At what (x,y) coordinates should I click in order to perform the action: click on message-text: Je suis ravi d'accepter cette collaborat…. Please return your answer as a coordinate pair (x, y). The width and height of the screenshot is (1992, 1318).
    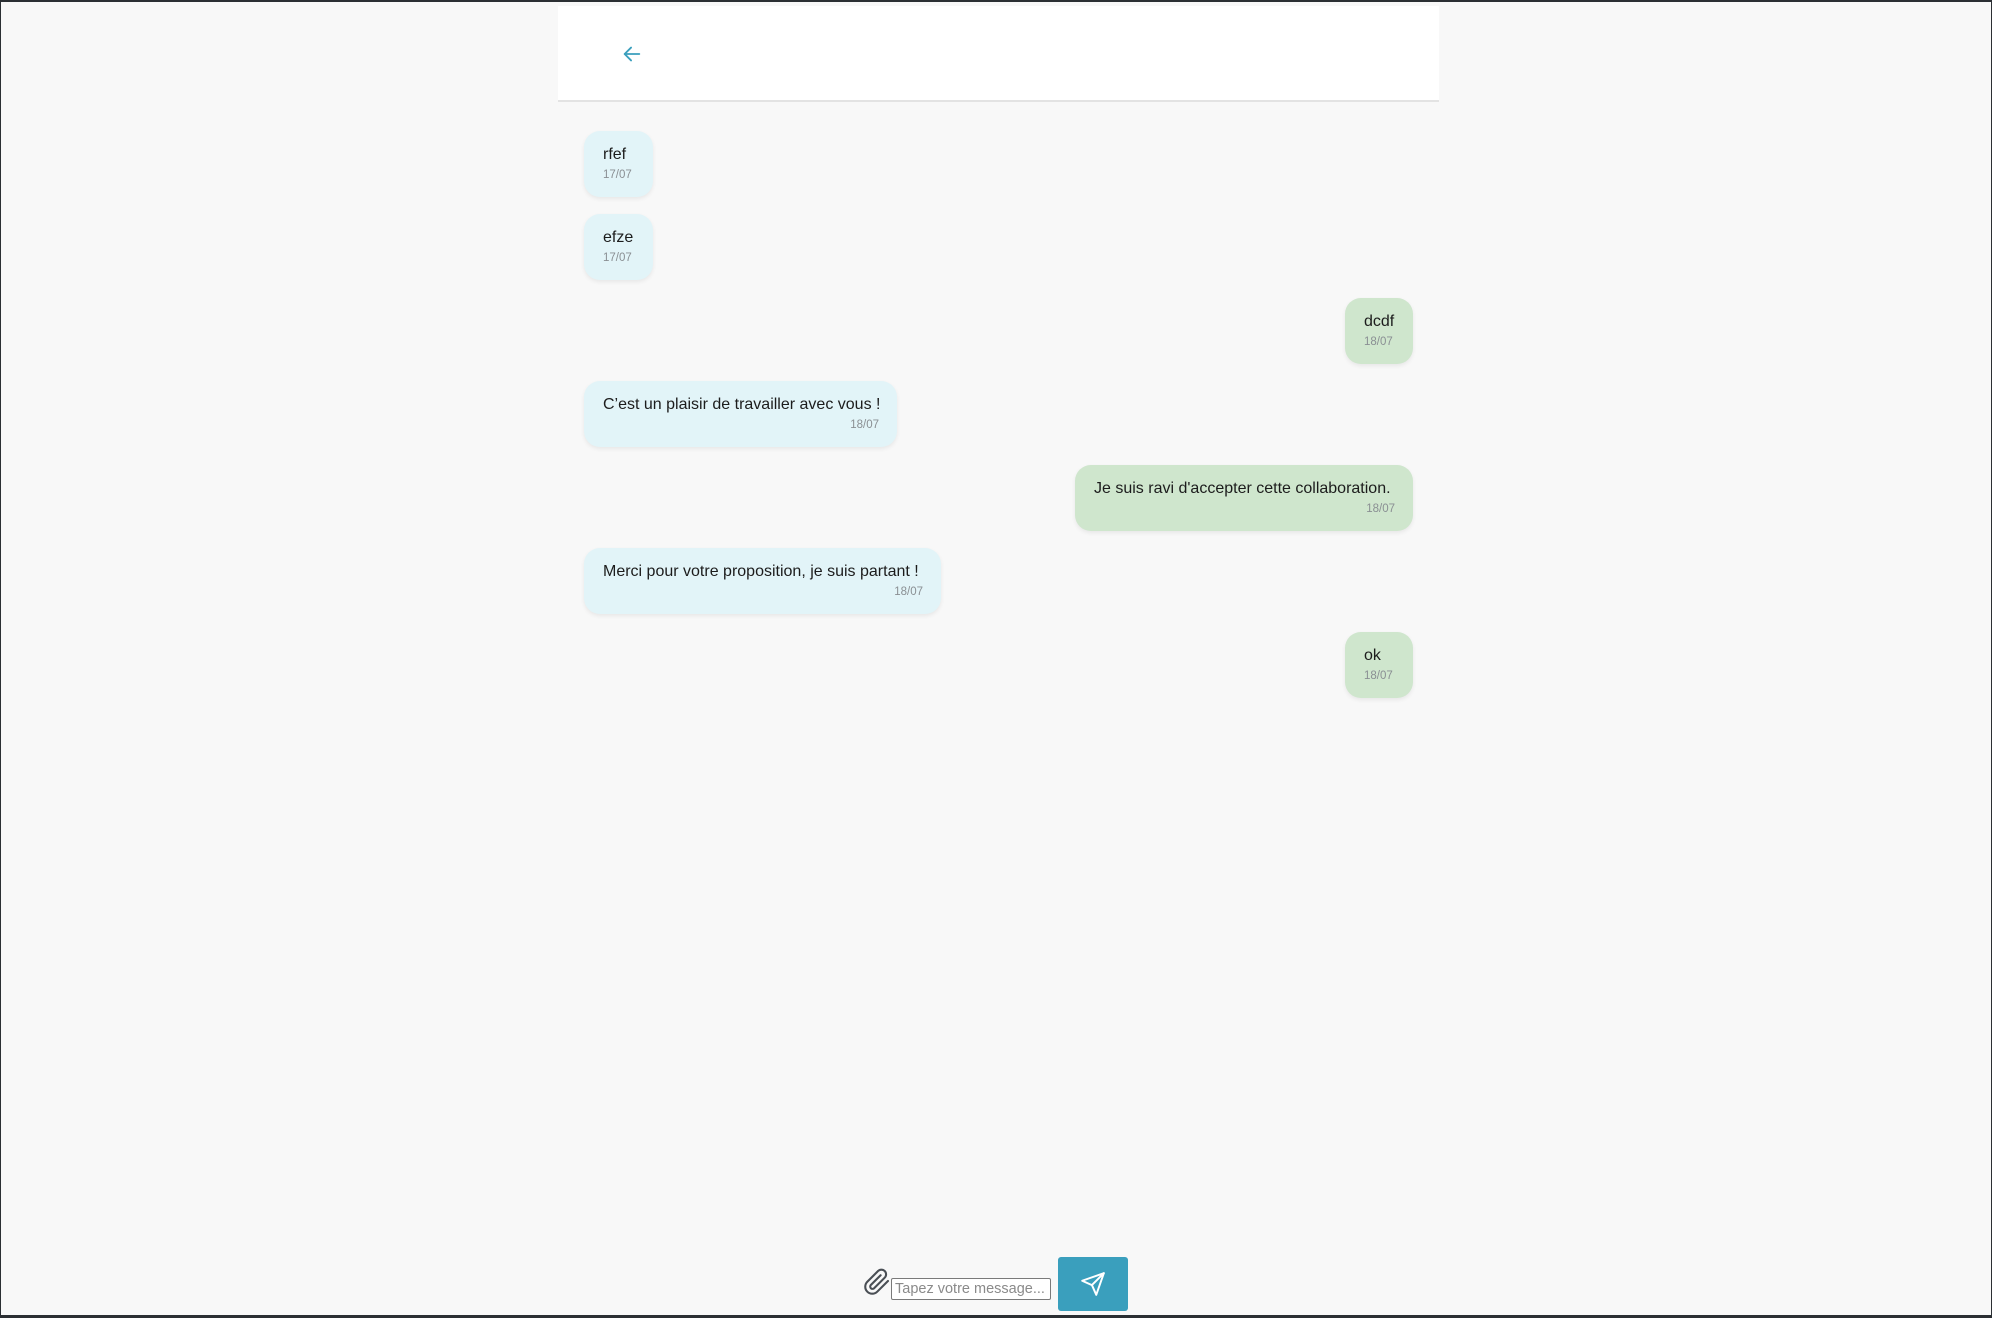
    Looking at the image, I should click on (1242, 488).